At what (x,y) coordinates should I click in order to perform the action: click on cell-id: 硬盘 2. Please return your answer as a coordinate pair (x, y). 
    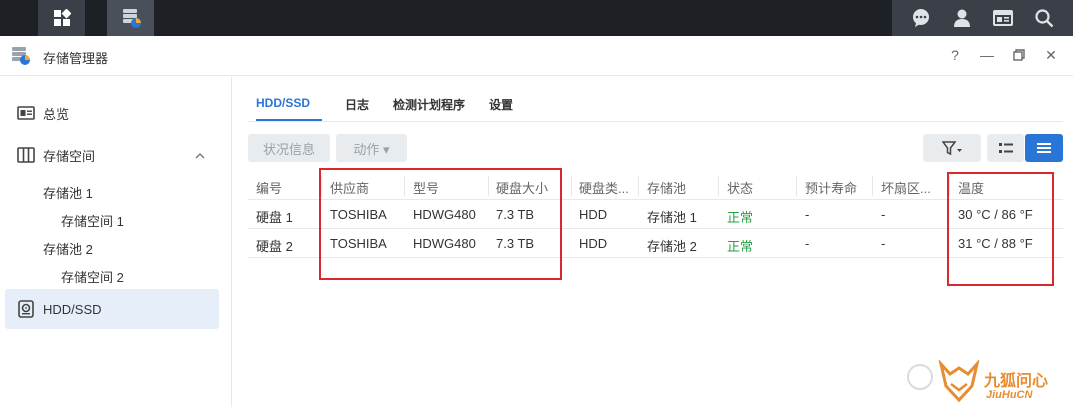
    Looking at the image, I should click on (274, 246).